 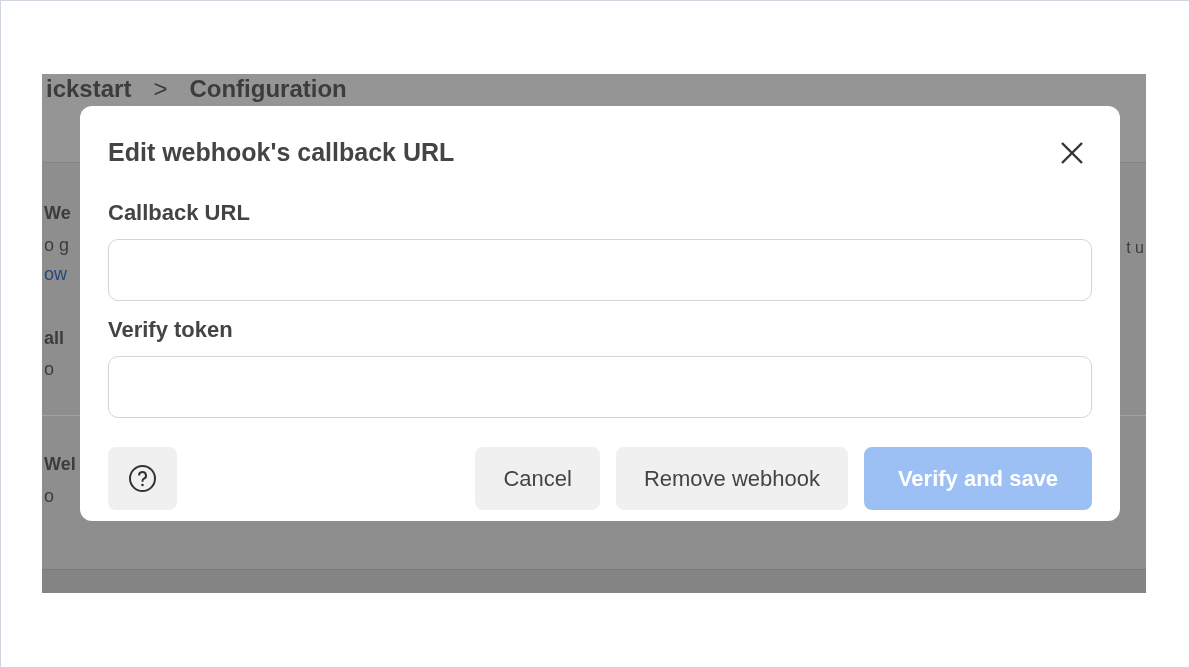 What do you see at coordinates (89, 89) in the screenshot?
I see `breadcrumb-link: ickstart` at bounding box center [89, 89].